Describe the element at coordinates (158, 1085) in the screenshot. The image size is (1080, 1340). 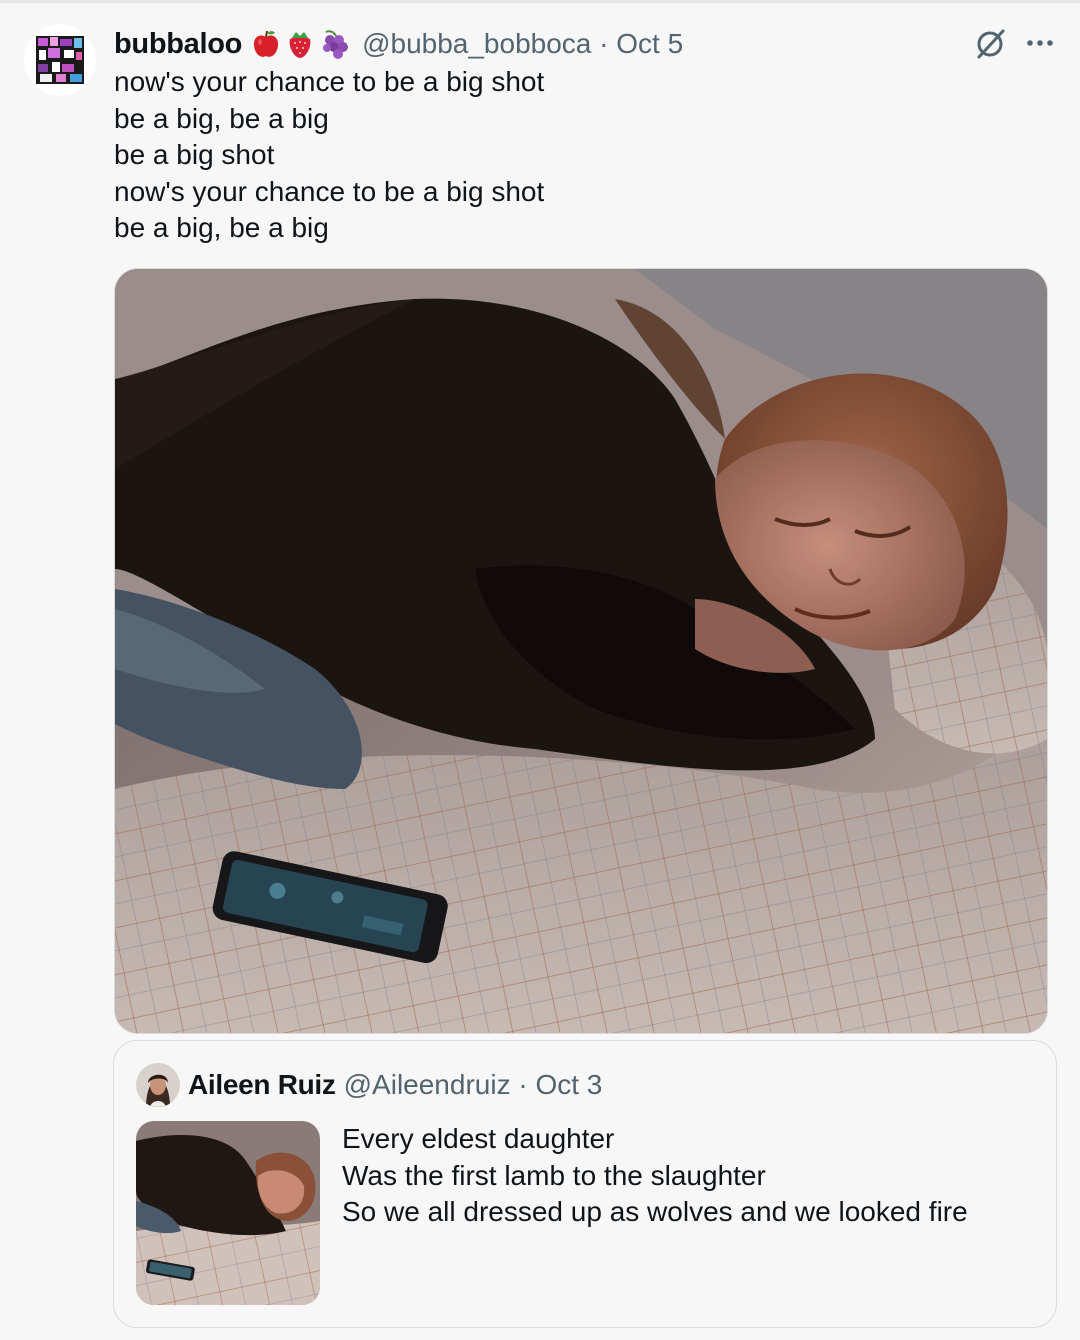
I see `quoted-author-avatar` at that location.